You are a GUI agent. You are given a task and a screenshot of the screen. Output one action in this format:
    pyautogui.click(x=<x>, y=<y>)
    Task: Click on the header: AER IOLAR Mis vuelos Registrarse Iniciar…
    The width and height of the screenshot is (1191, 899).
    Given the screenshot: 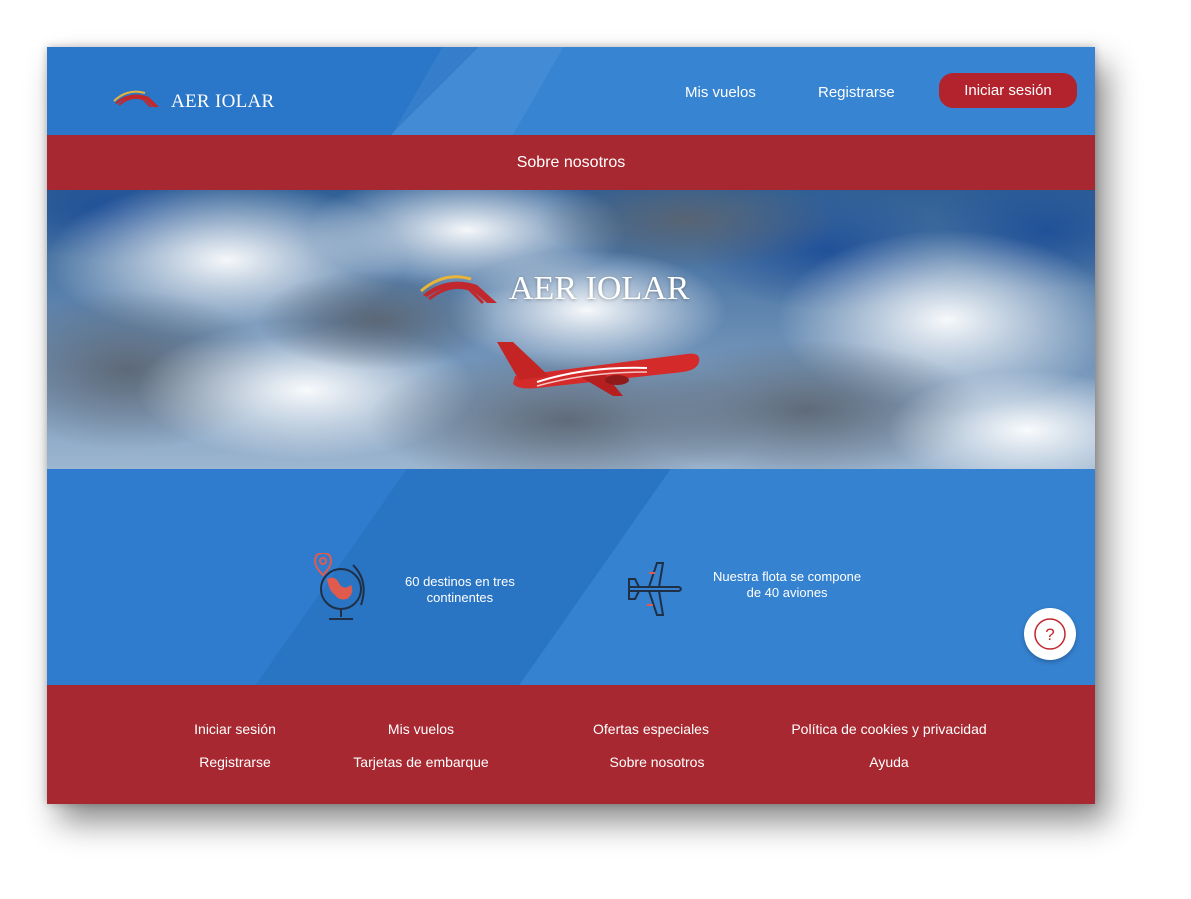 What is the action you would take?
    pyautogui.click(x=571, y=91)
    